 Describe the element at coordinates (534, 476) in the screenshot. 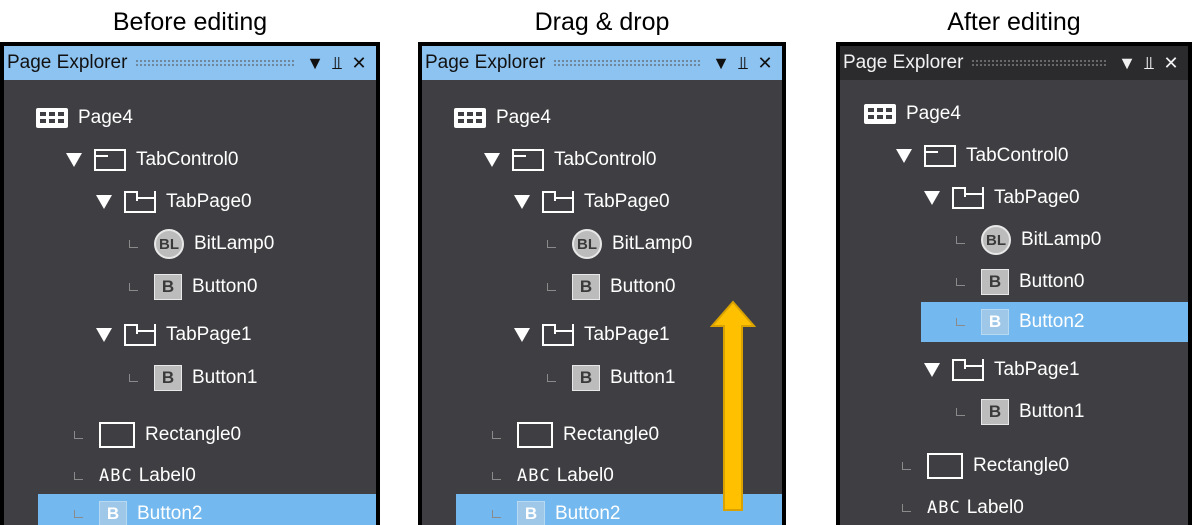

I see `label-icon: ABC` at that location.